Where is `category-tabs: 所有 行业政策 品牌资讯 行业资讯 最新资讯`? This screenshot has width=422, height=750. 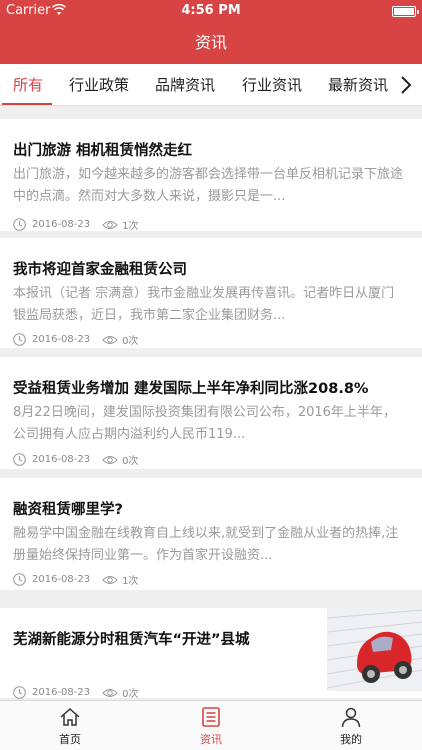 category-tabs: 所有 行业政策 品牌资讯 行业资讯 最新资讯 is located at coordinates (211, 85).